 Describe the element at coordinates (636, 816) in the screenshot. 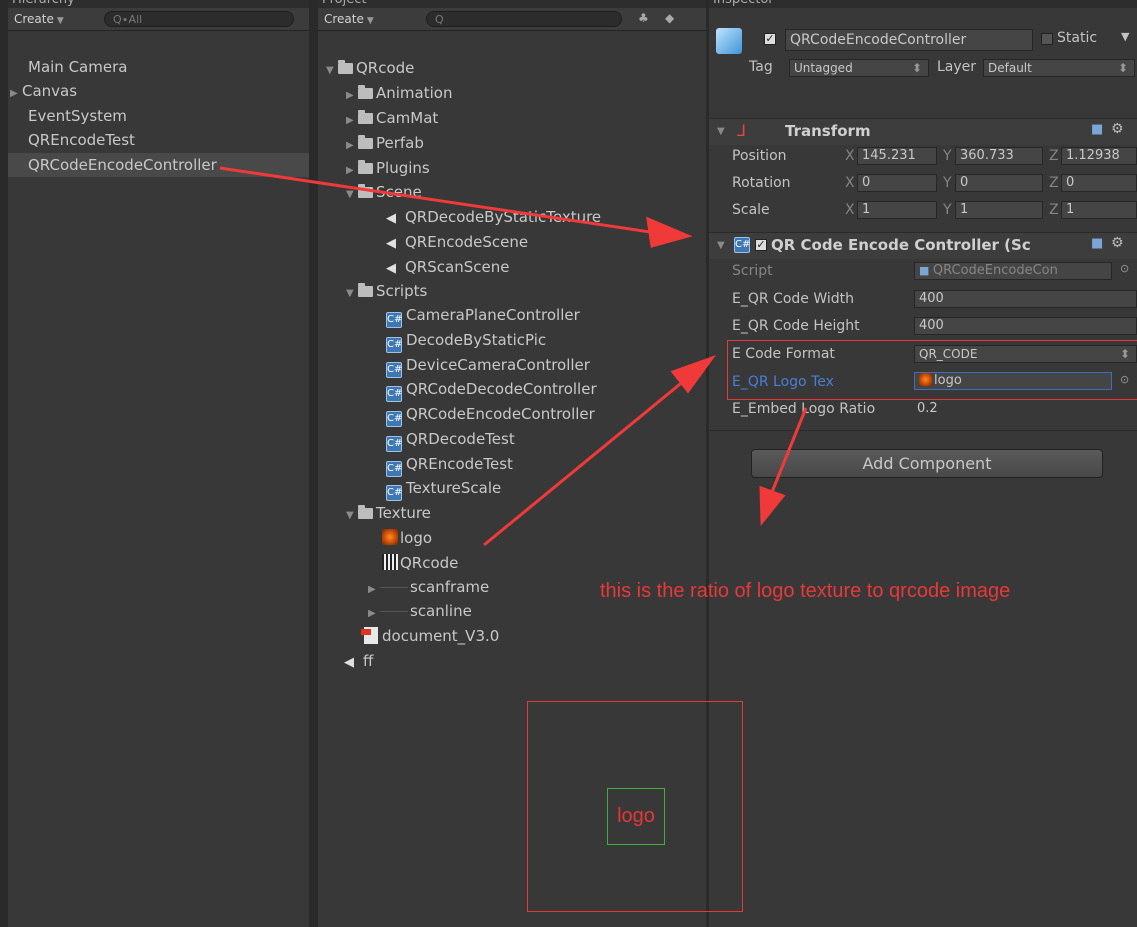

I see `logo-texture-box: logo` at that location.